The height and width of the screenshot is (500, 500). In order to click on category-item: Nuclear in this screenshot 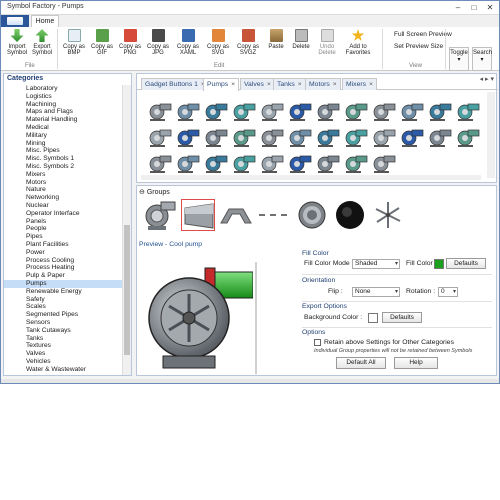, I will do `click(63, 206)`.